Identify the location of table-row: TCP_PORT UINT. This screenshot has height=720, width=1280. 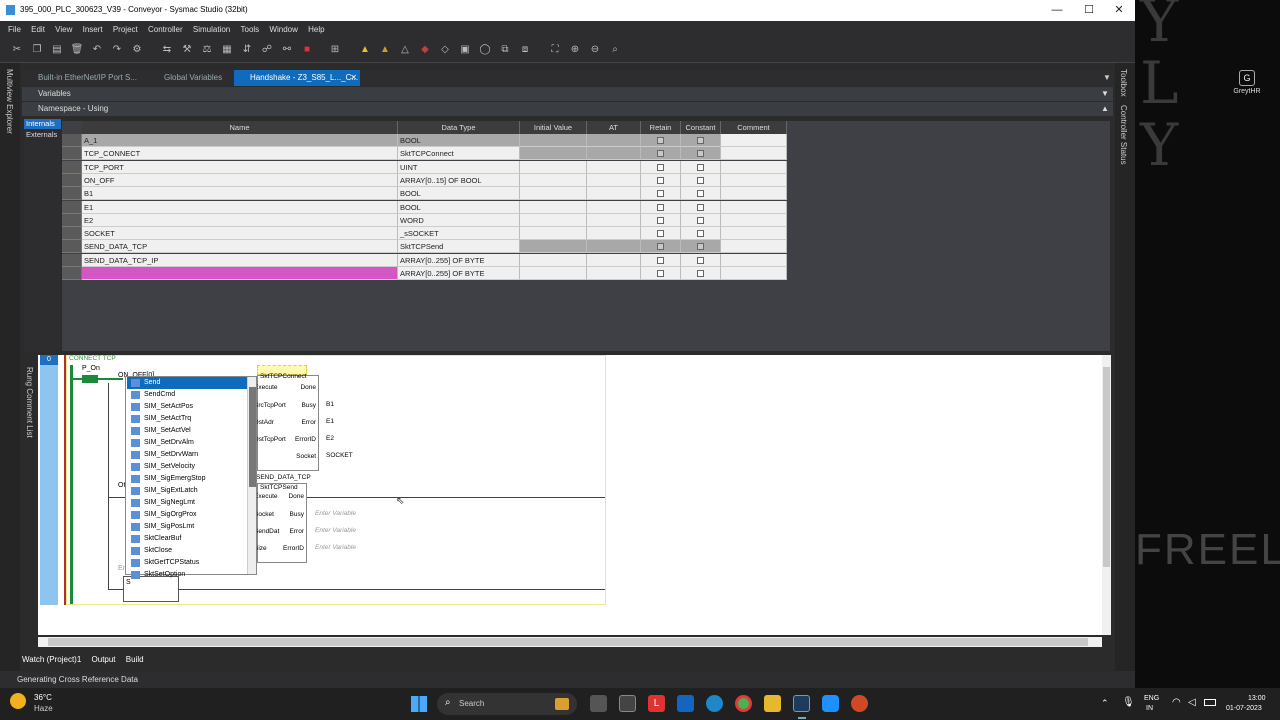
(586, 167).